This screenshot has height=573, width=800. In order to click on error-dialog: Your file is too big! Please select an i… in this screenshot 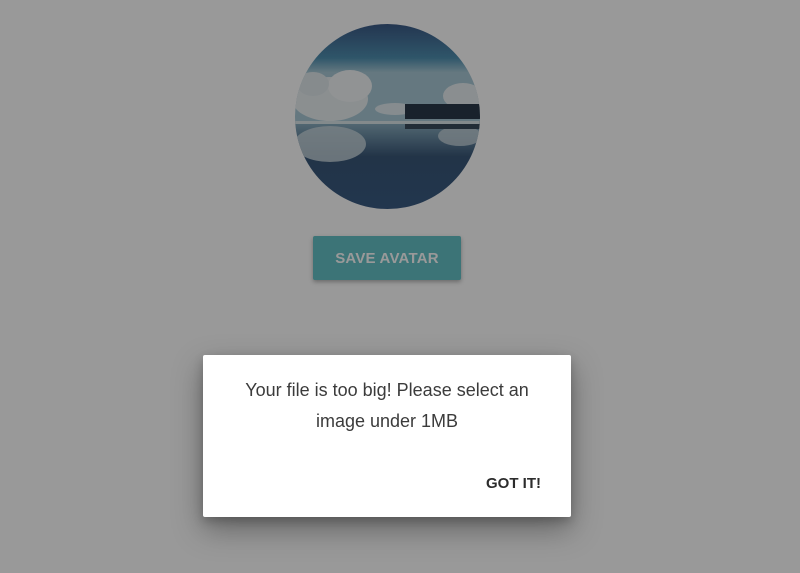, I will do `click(387, 436)`.